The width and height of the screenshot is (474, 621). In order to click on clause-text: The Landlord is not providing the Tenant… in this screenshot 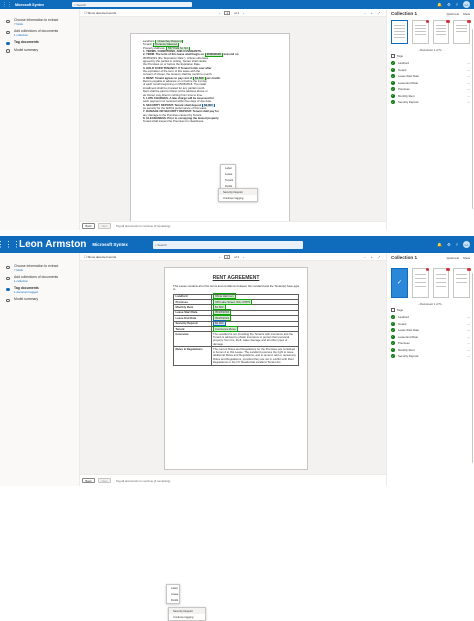, I will do `click(253, 339)`.